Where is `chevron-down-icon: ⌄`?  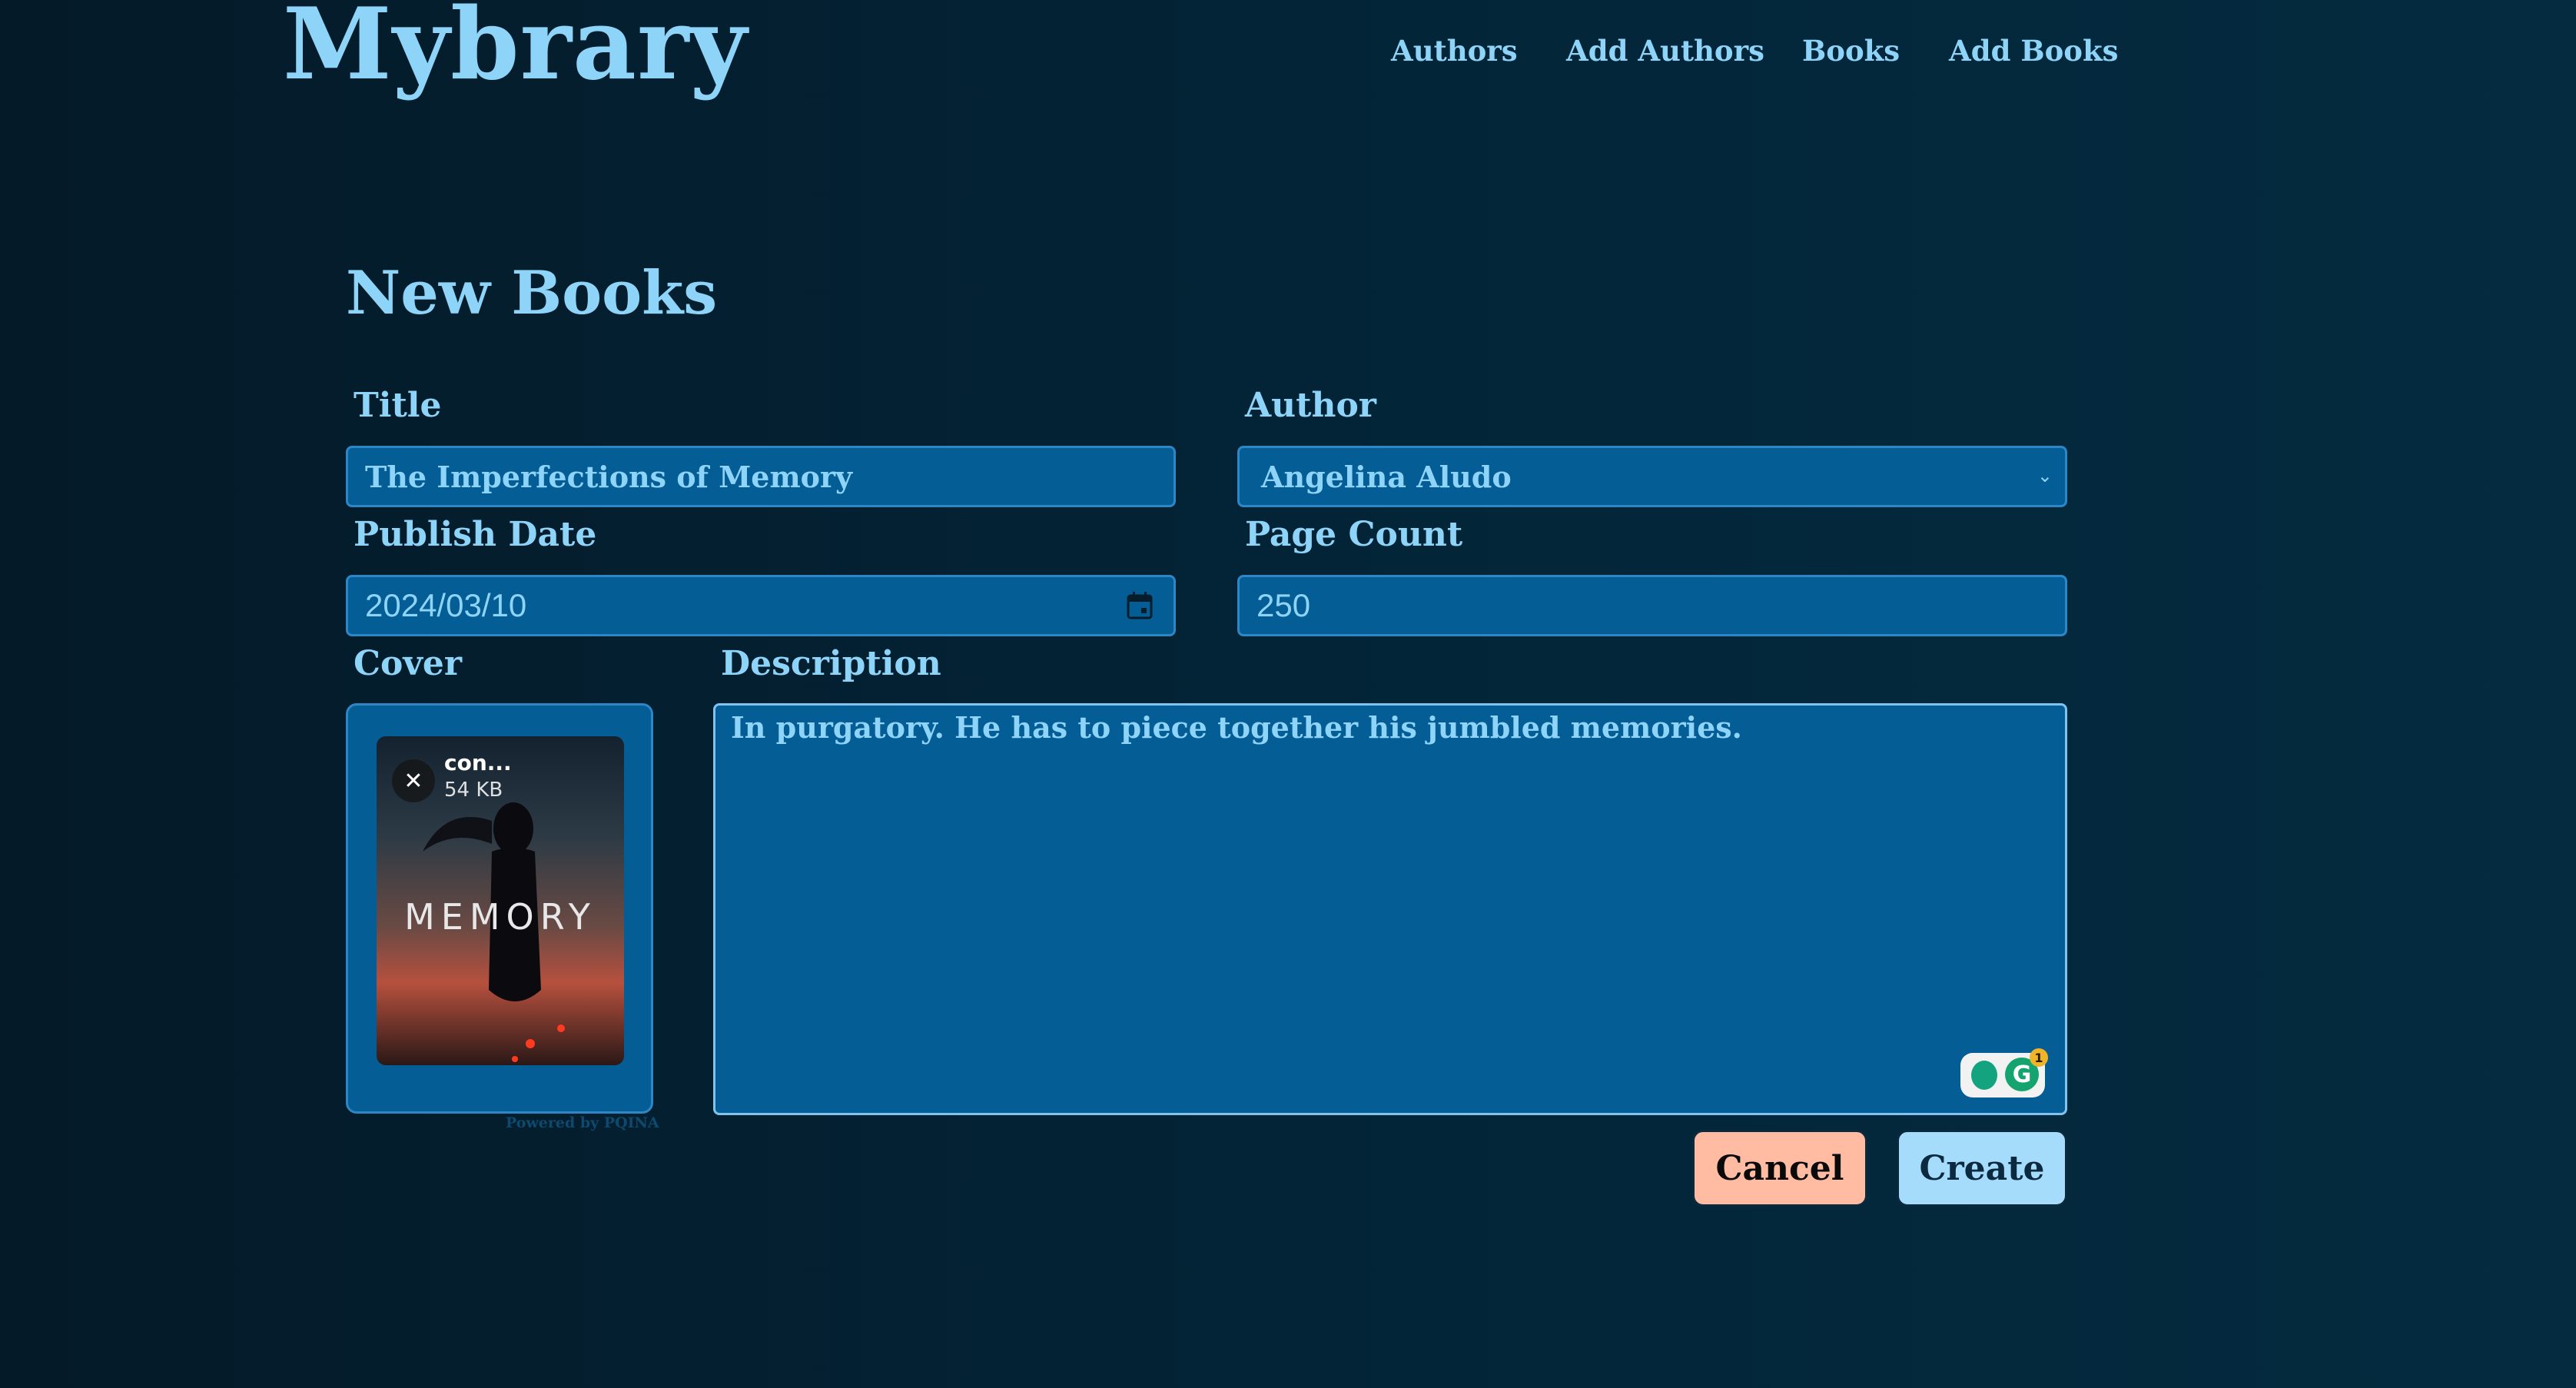 chevron-down-icon: ⌄ is located at coordinates (2045, 475).